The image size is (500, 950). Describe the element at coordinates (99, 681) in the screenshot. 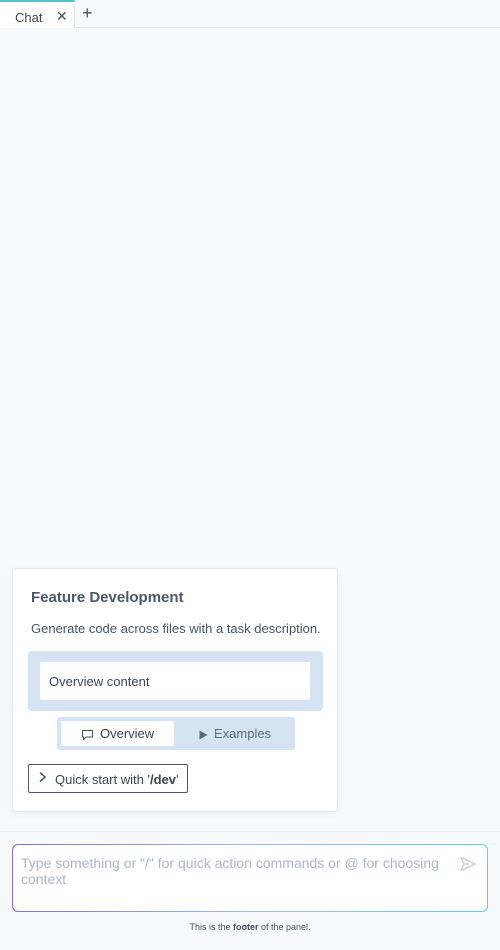

I see `tab-content-text: Overview content` at that location.